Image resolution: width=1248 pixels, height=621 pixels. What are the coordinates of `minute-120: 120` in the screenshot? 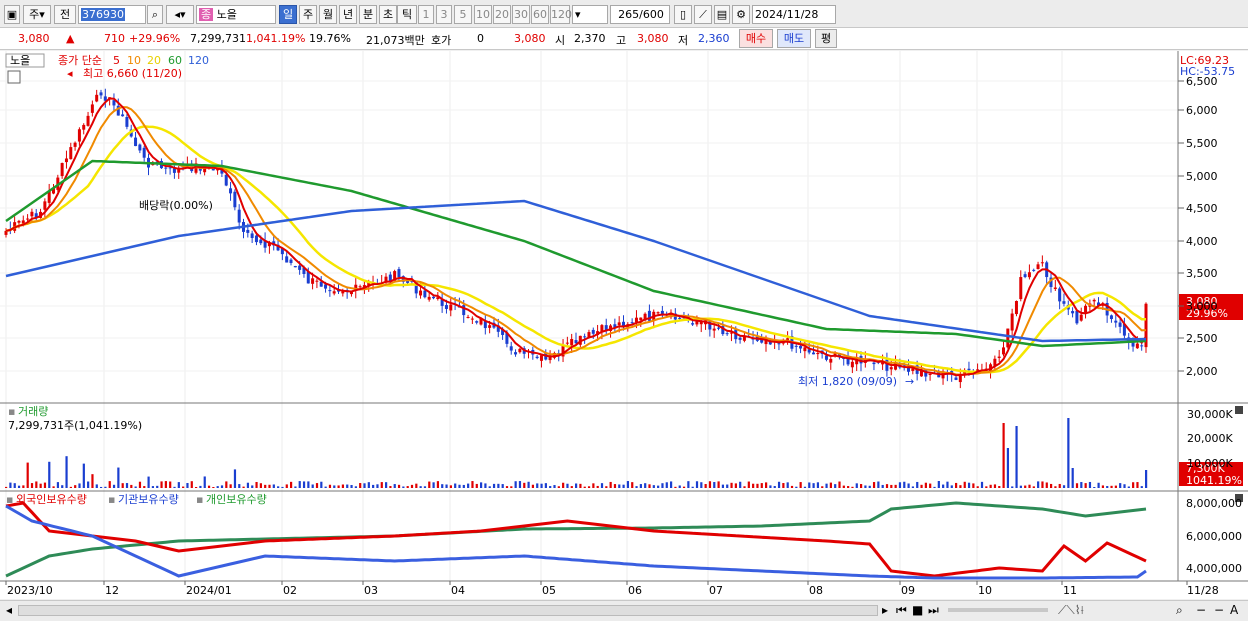 It's located at (561, 14).